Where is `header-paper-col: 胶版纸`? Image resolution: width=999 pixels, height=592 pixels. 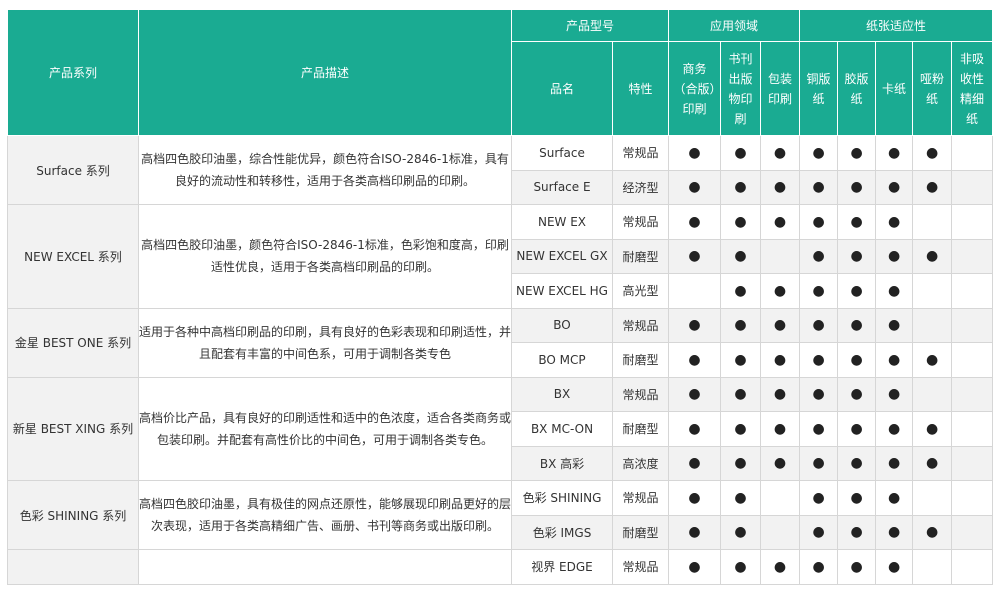
header-paper-col: 胶版纸 is located at coordinates (857, 88).